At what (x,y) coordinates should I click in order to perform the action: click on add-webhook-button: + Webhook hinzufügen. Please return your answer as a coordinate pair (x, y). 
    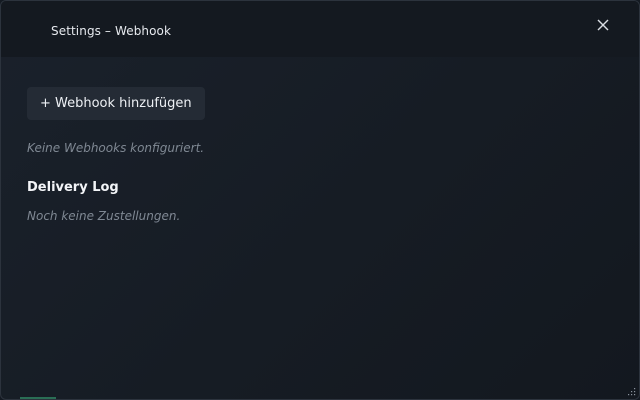
    Looking at the image, I should click on (116, 103).